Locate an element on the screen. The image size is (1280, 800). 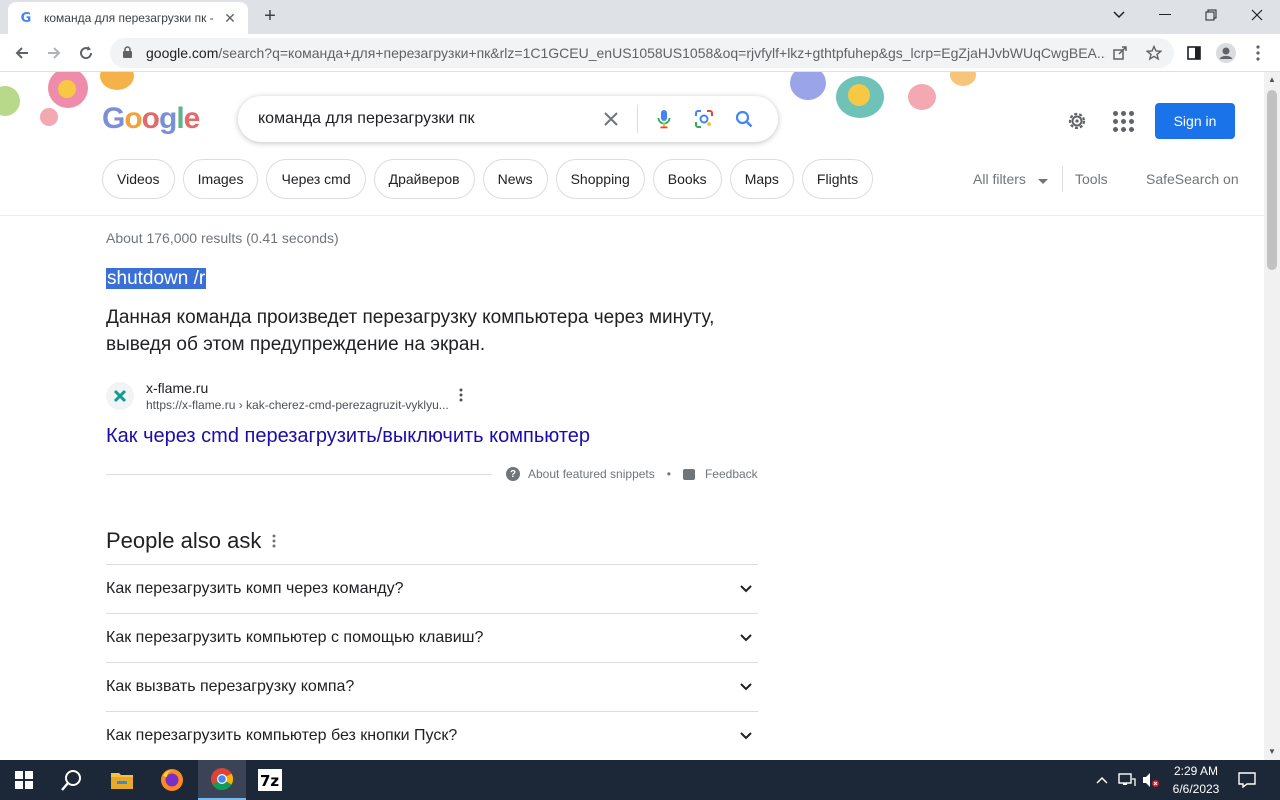
scrollbar-thumb is located at coordinates (1272, 180).